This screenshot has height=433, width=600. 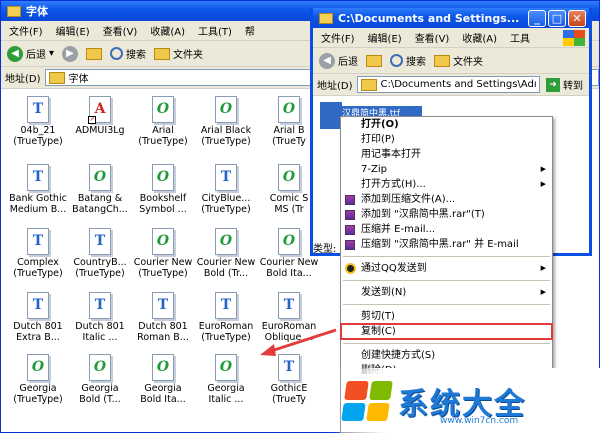 I want to click on font-file-item: A ↗ ADMUI3Lg, so click(x=100, y=116).